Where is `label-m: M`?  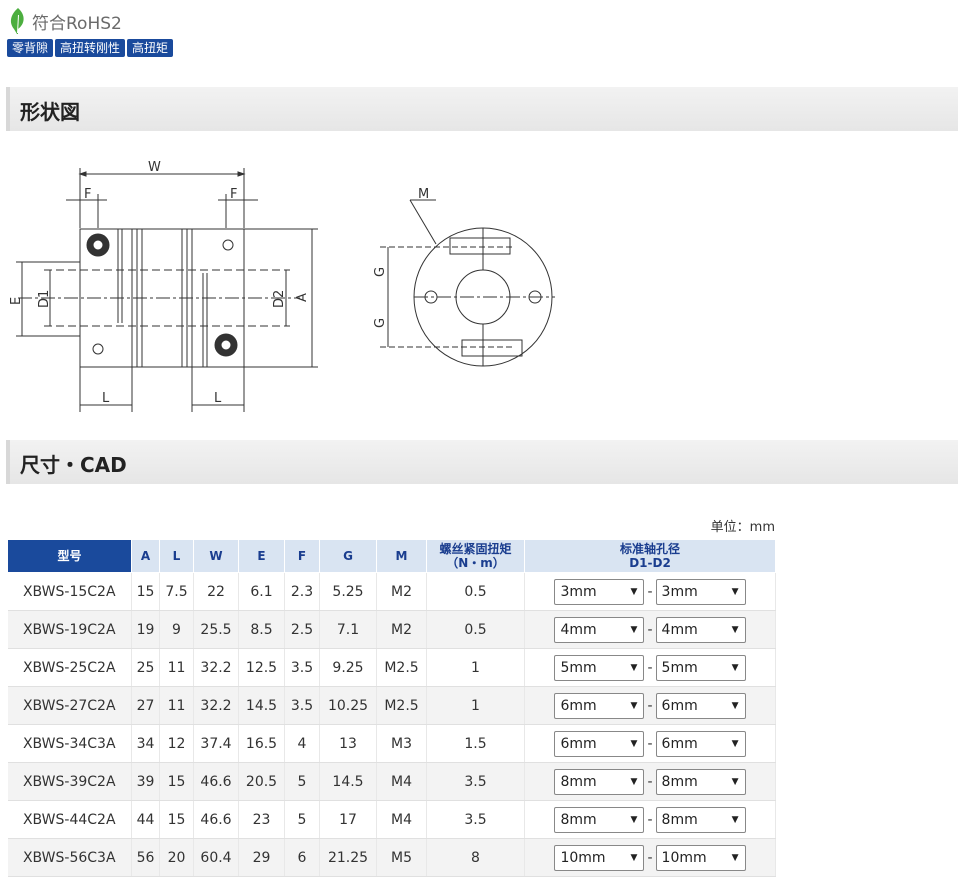 label-m: M is located at coordinates (423, 194).